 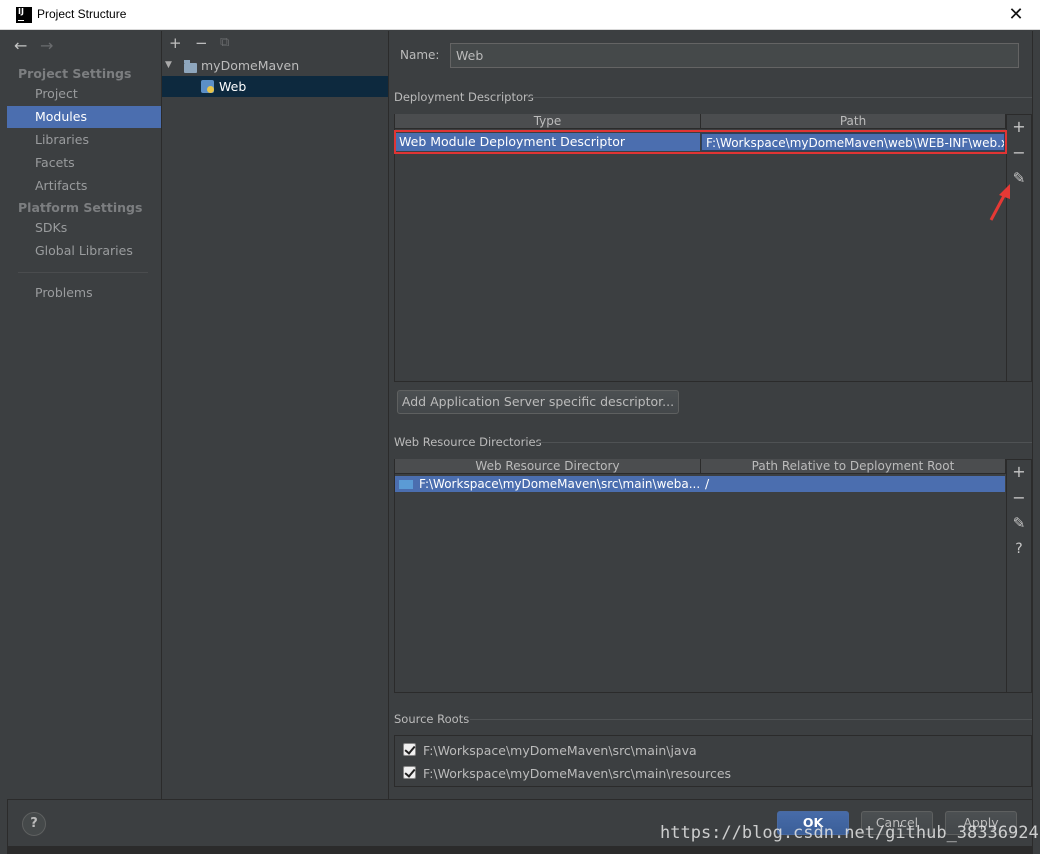 I want to click on source-root-checkbox-resources, so click(x=409, y=772).